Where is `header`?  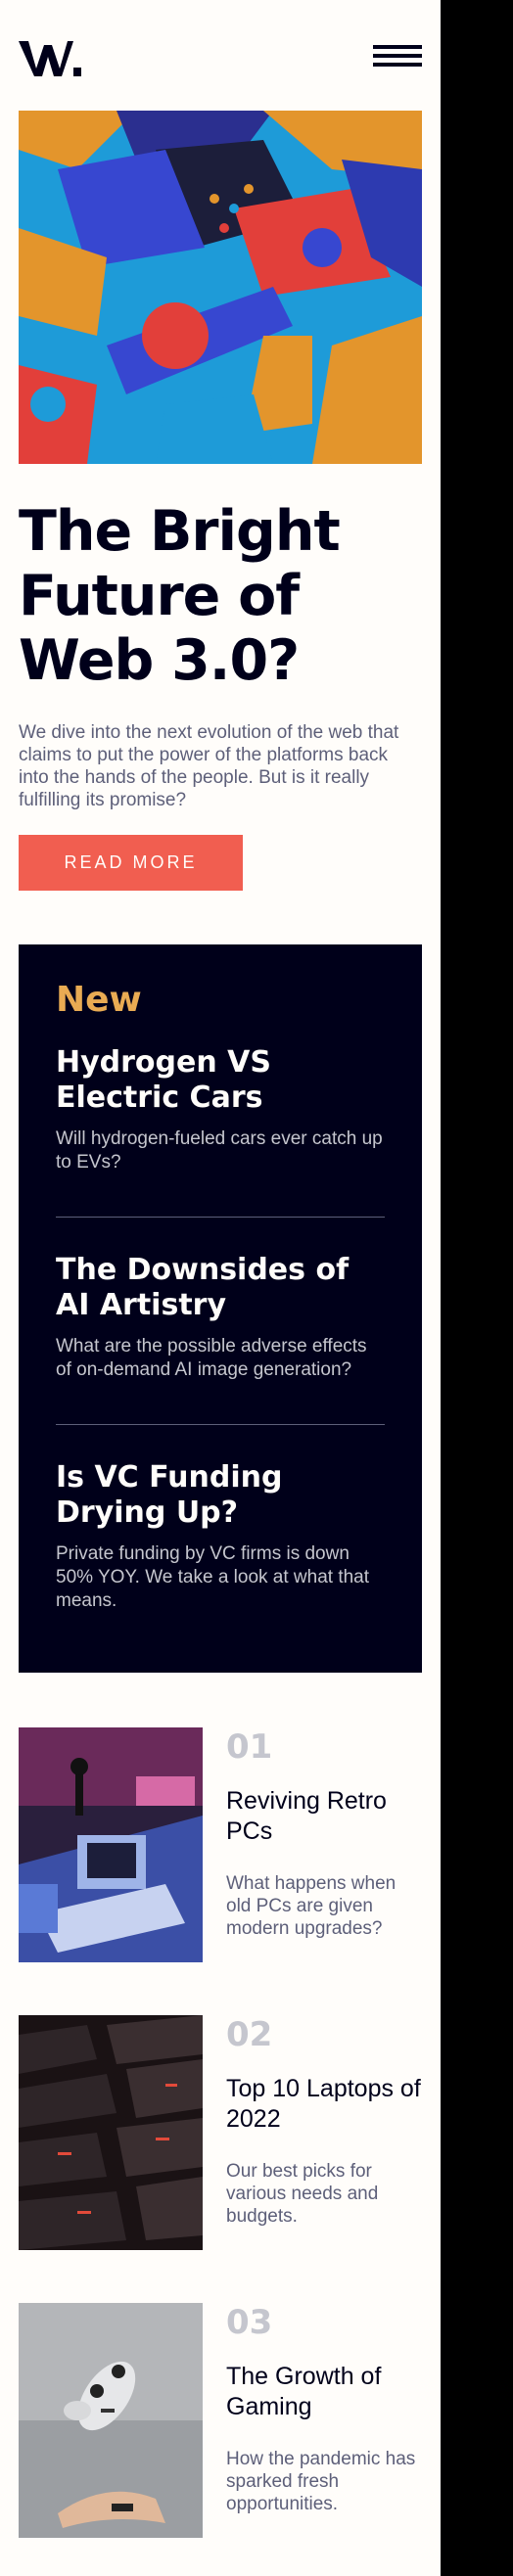 header is located at coordinates (220, 57).